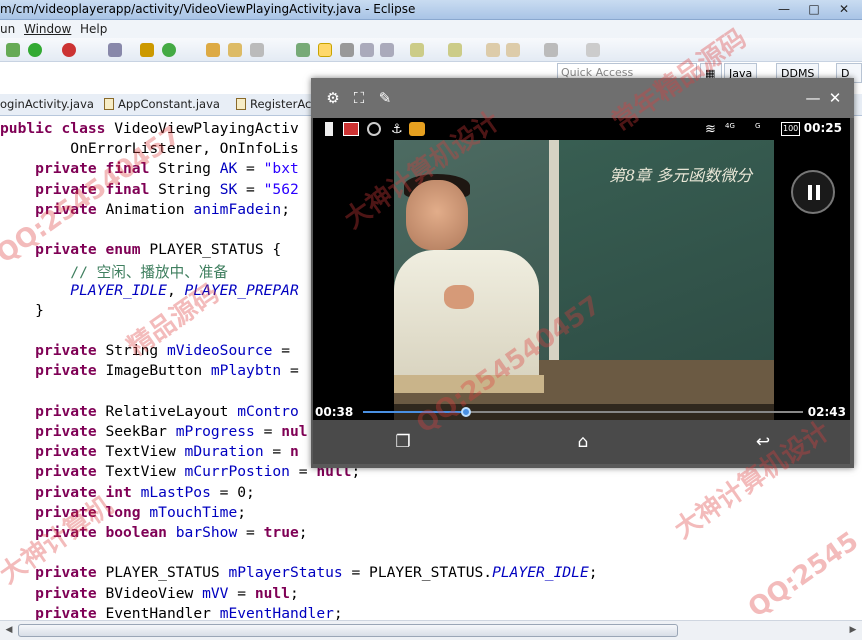 This screenshot has height=640, width=862. Describe the element at coordinates (325, 50) in the screenshot. I see `mark-occurrences-icon` at that location.